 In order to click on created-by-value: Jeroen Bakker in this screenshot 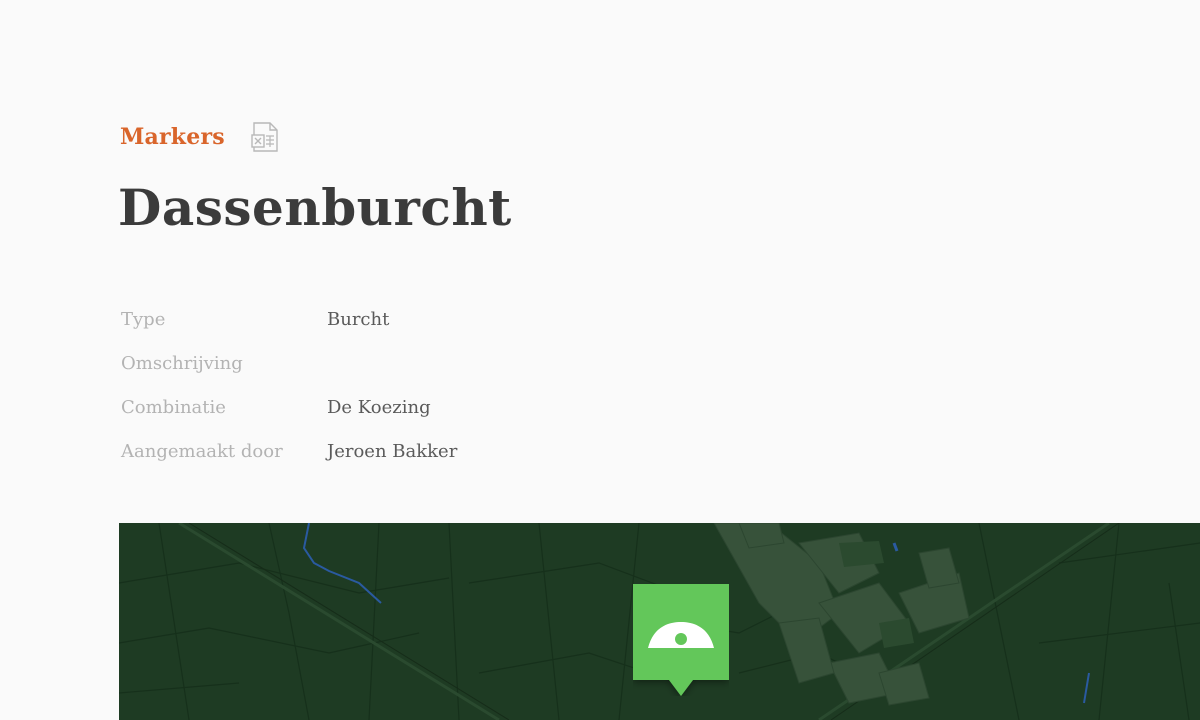, I will do `click(392, 451)`.